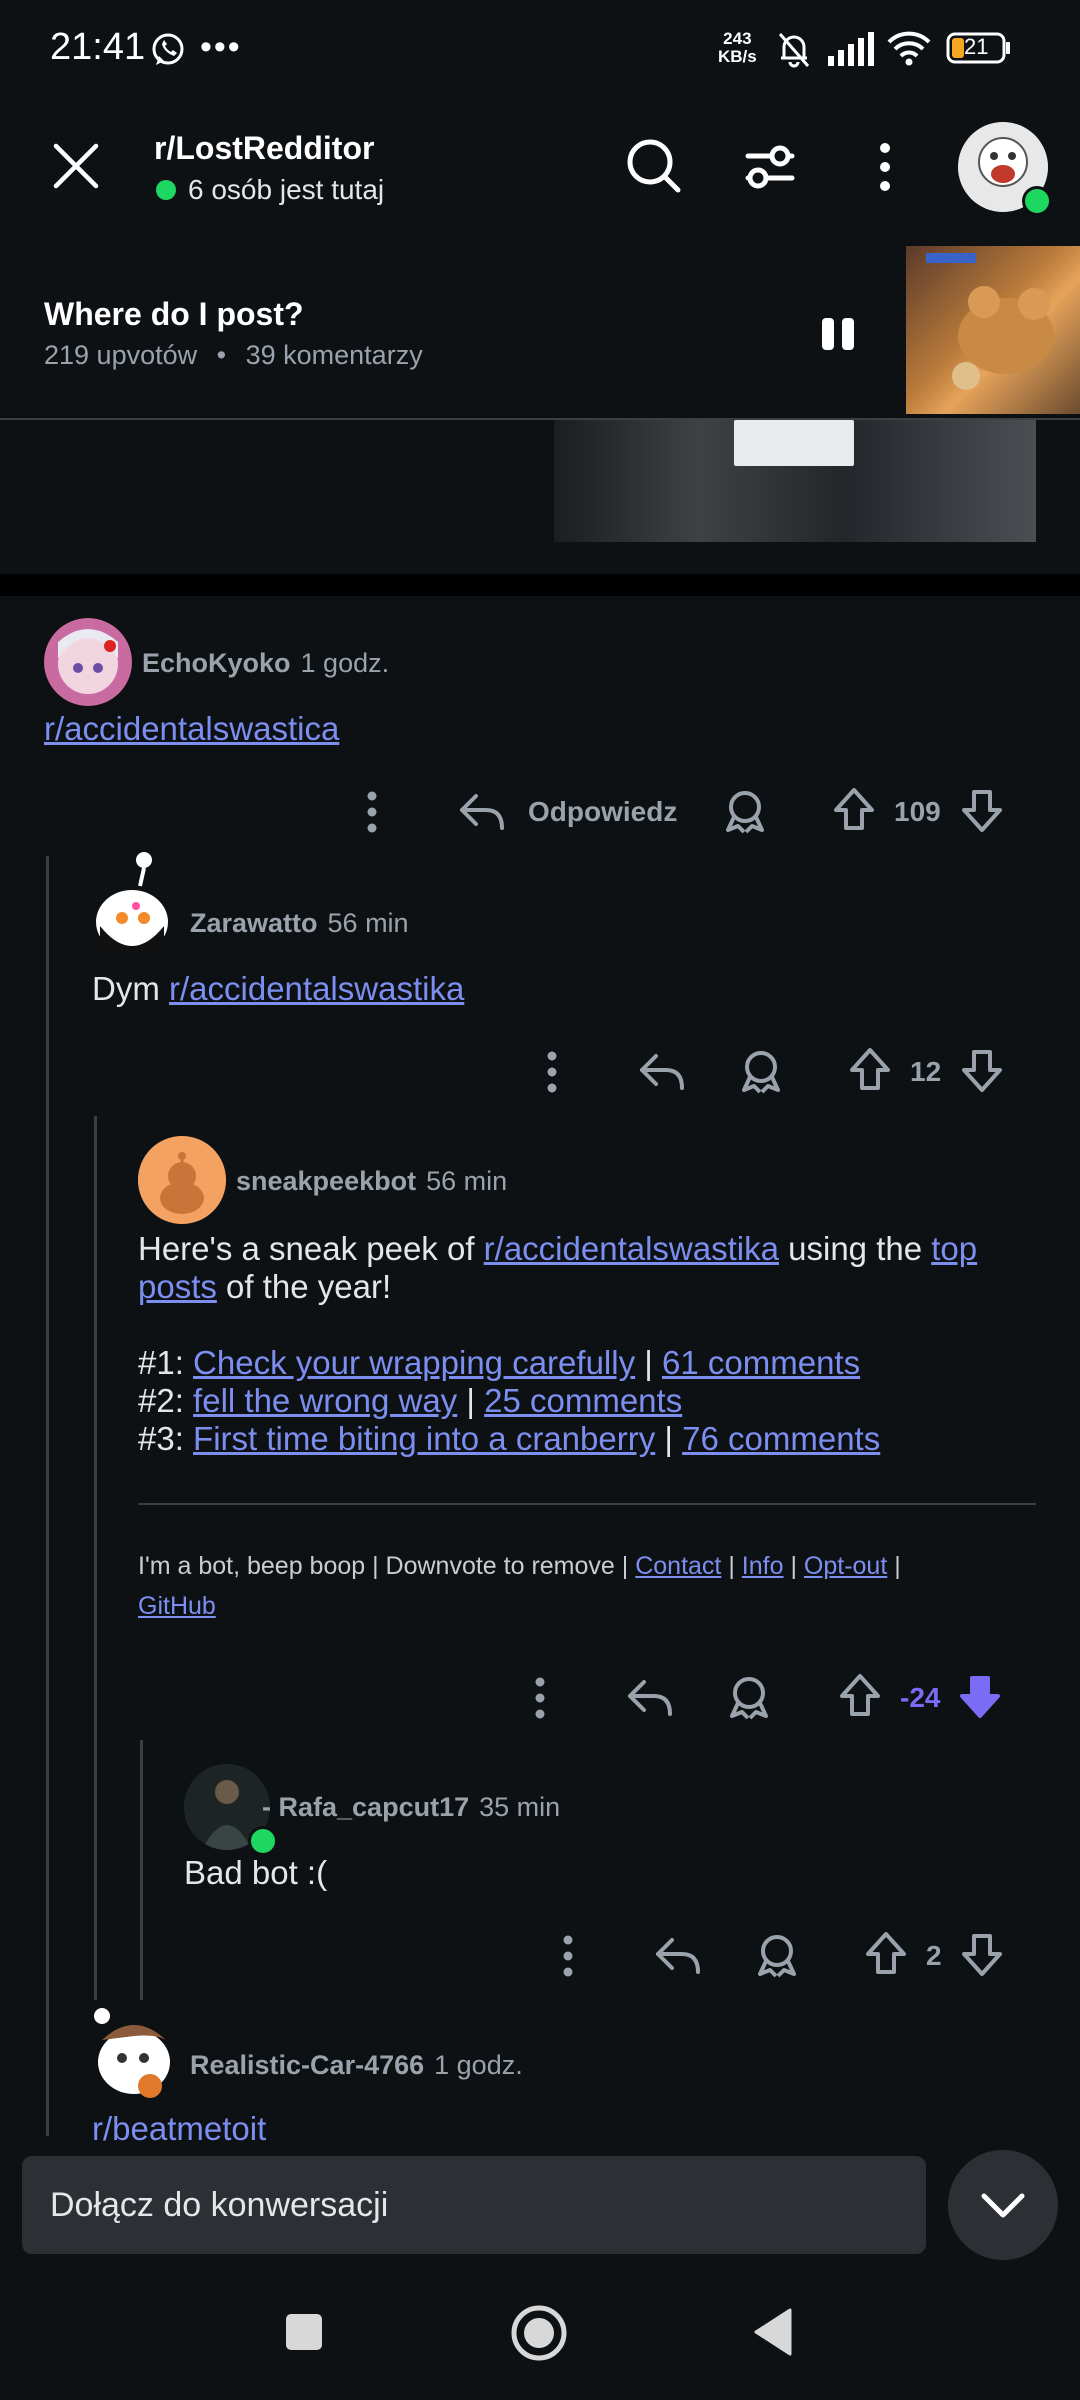  I want to click on collapse-button, so click(1003, 2205).